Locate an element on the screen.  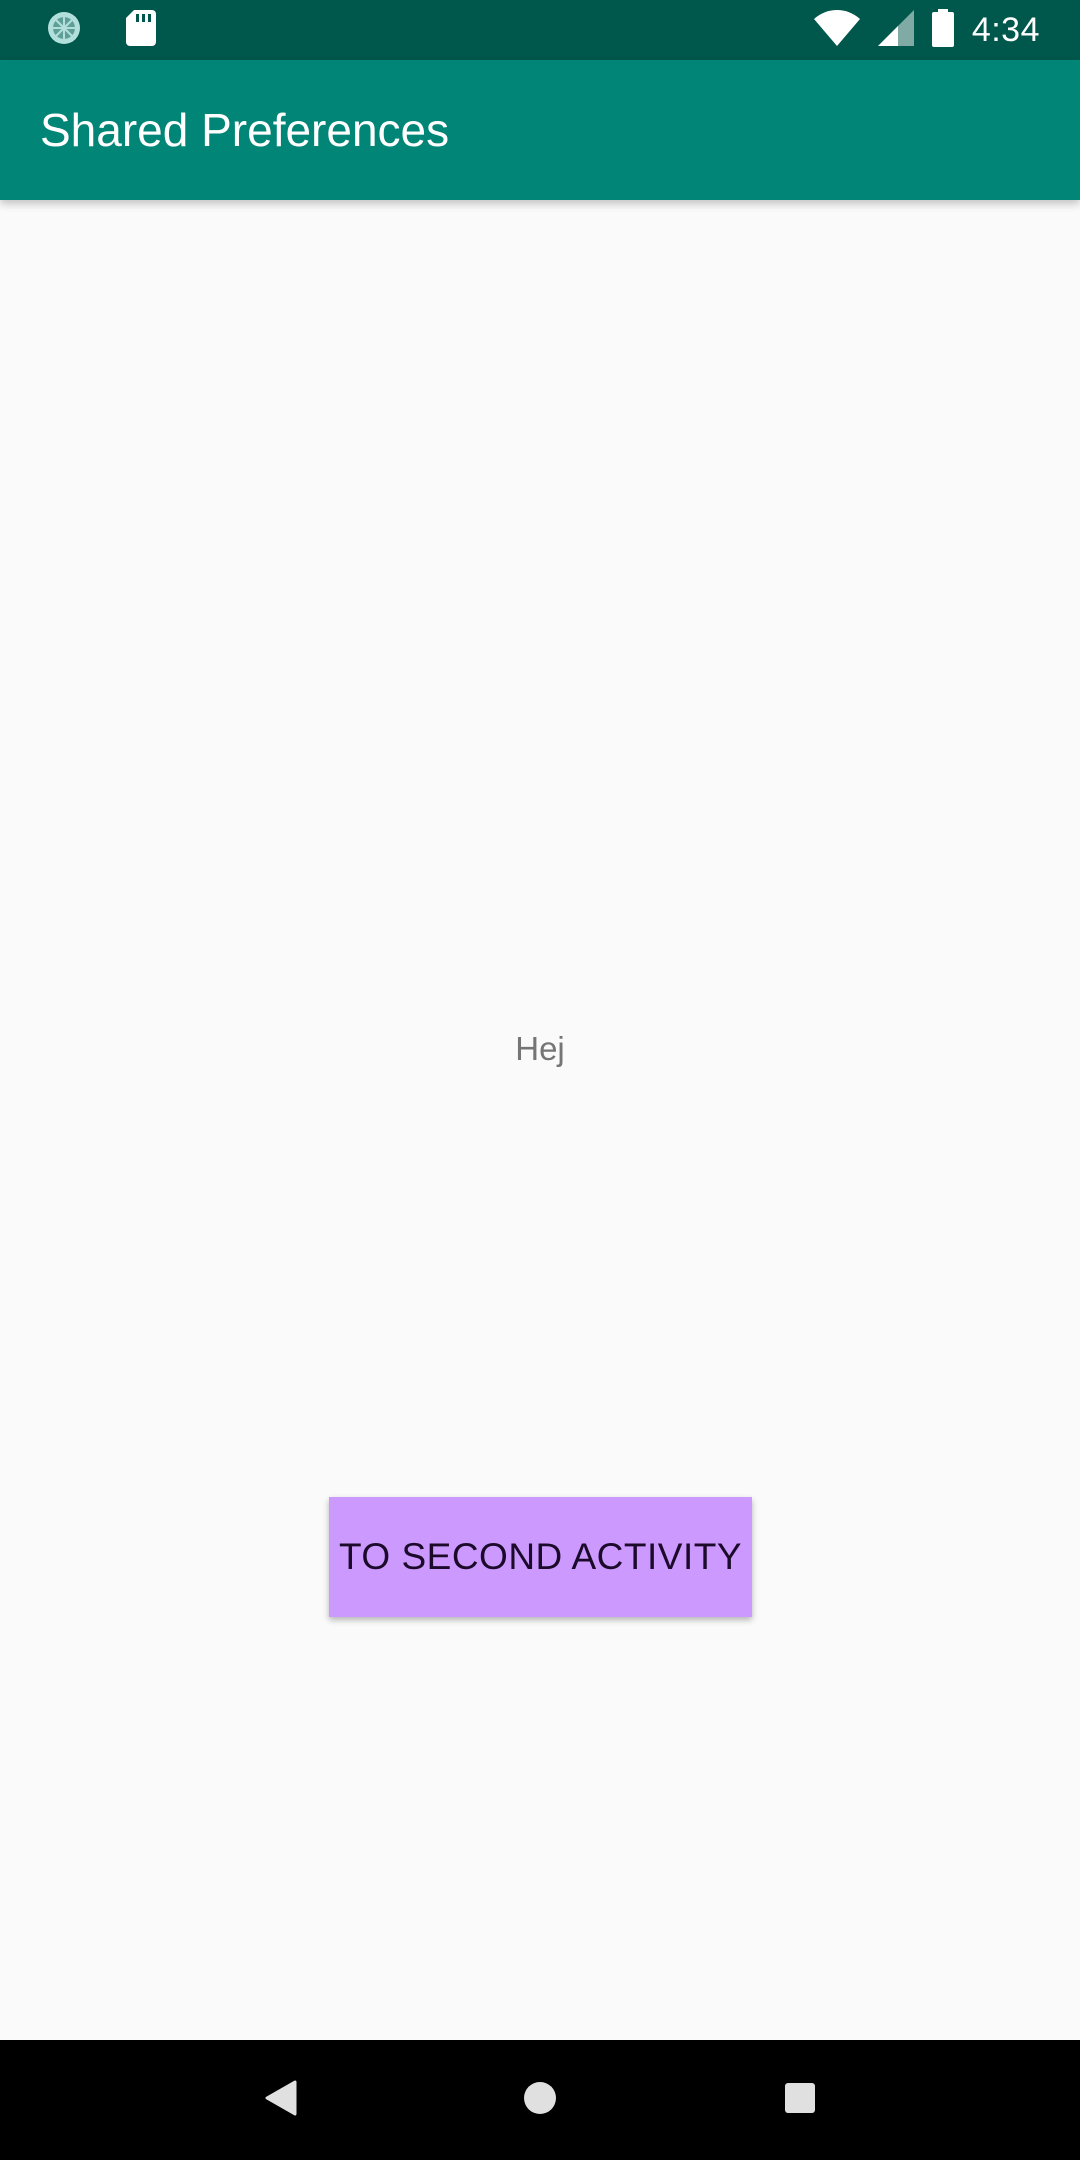
greeting-text: Hej is located at coordinates (540, 1048).